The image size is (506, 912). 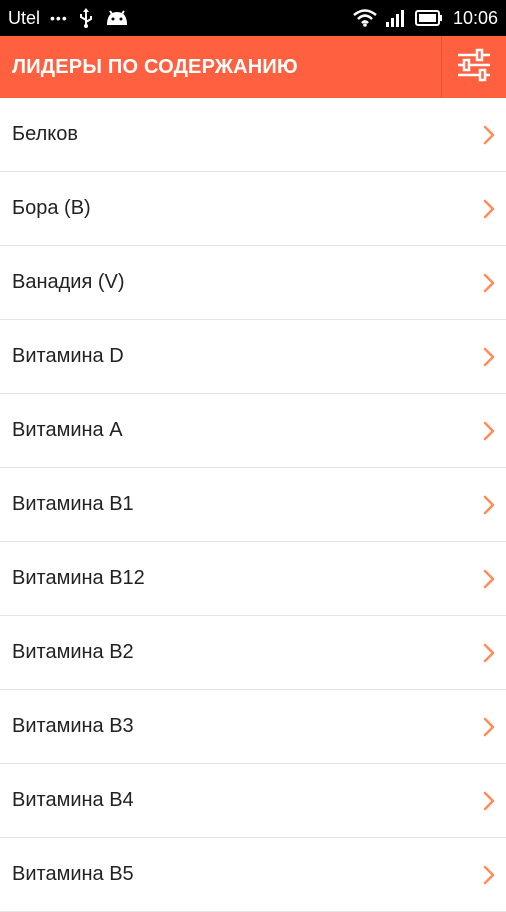 I want to click on list-item: Витамина В5, so click(x=253, y=875).